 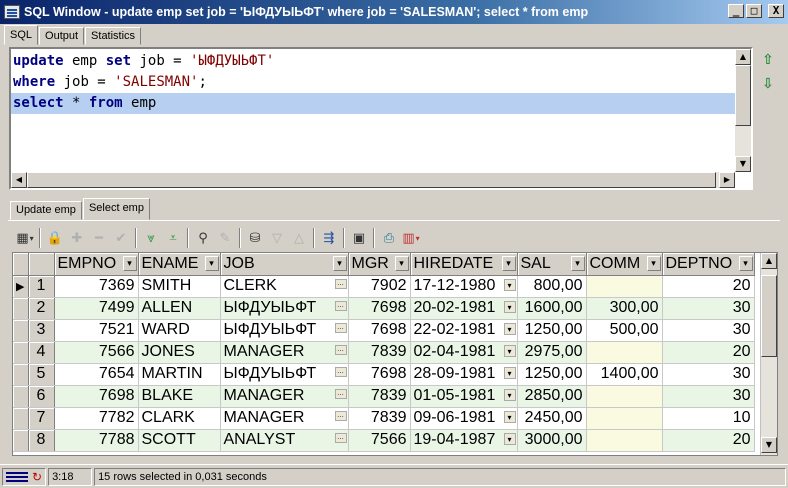 What do you see at coordinates (776, 11) in the screenshot?
I see `close-button: X` at bounding box center [776, 11].